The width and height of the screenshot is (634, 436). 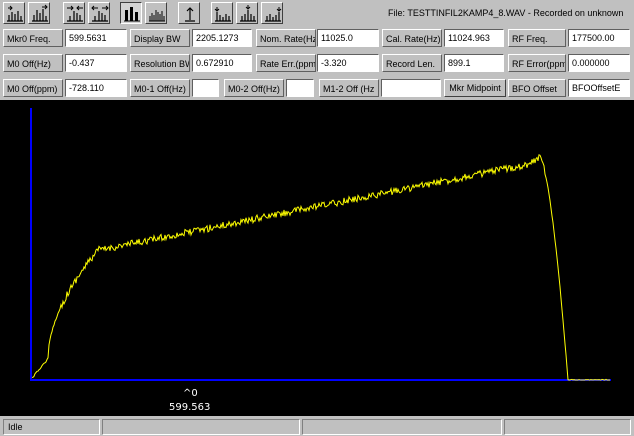 What do you see at coordinates (33, 38) in the screenshot?
I see `mkr0-freq-label: Mkr0 Freq.` at bounding box center [33, 38].